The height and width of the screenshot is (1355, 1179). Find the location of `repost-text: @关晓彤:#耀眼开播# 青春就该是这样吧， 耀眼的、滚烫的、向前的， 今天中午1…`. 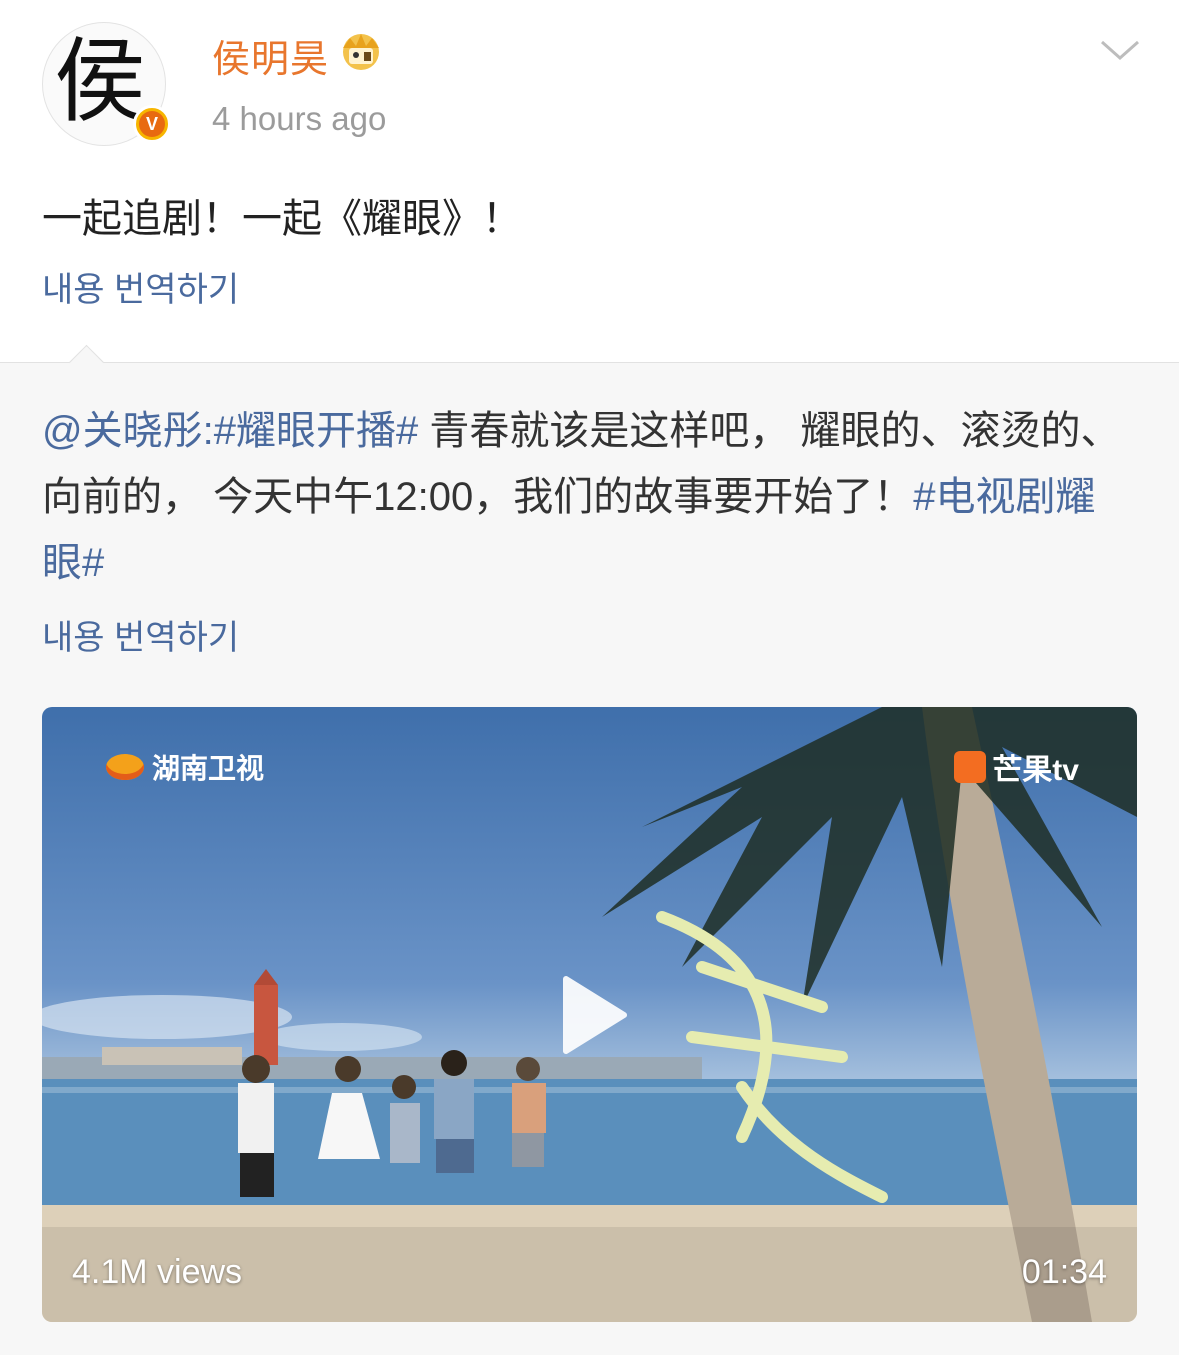

repost-text: @关晓彤:#耀眼开播# 青春就该是这样吧， 耀眼的、滚烫的、向前的， 今天中午1… is located at coordinates (587, 497).